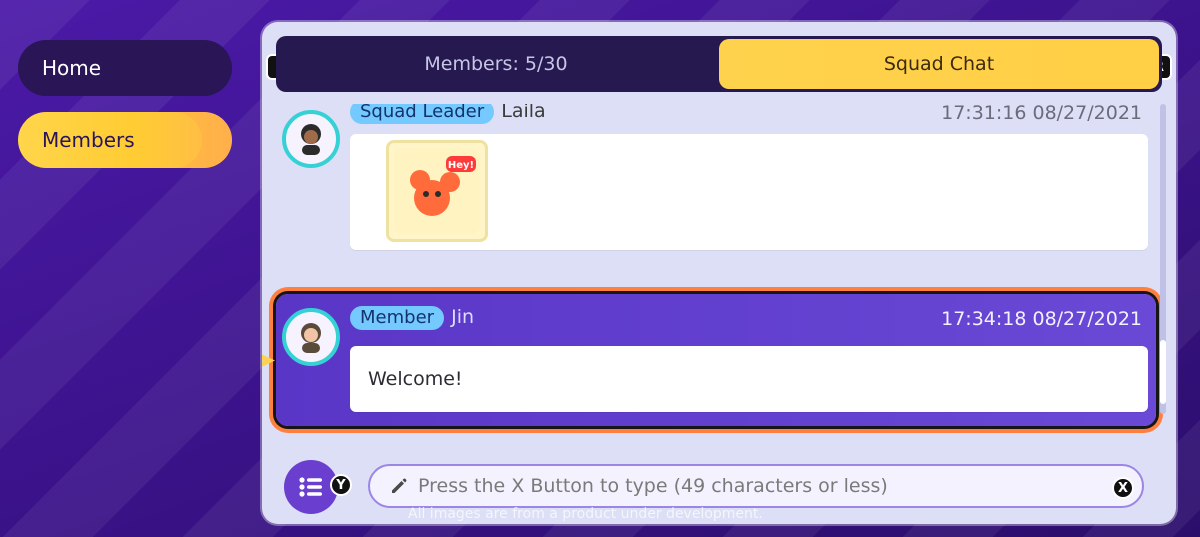 Image resolution: width=1200 pixels, height=537 pixels. I want to click on message-header: Squad Leader Laila, so click(448, 114).